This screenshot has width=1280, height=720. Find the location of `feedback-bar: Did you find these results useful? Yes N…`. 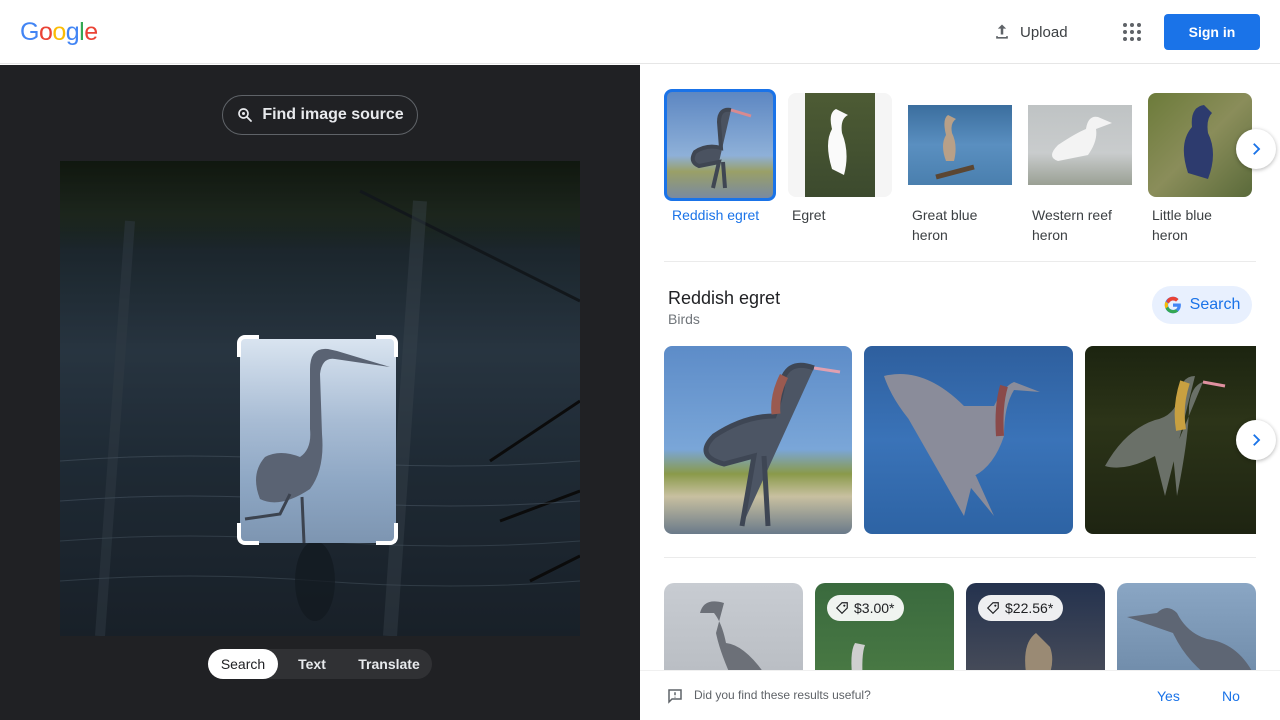

feedback-bar: Did you find these results useful? Yes N… is located at coordinates (960, 695).